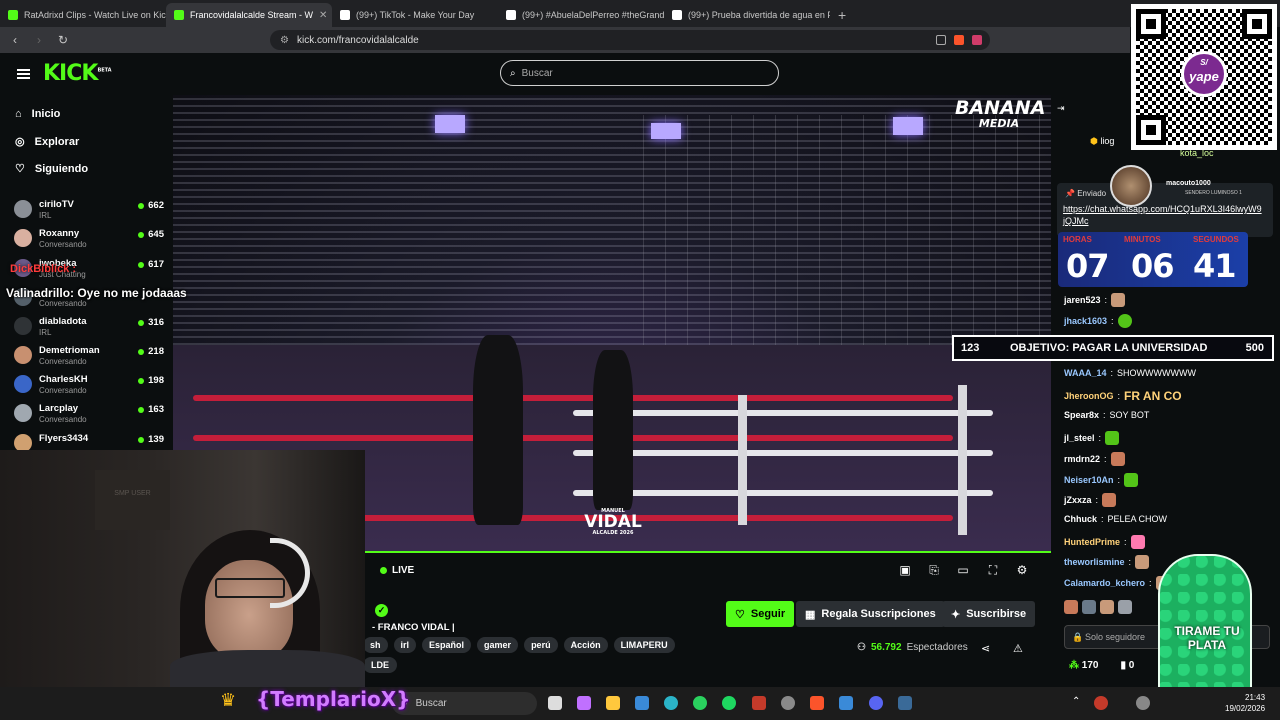 This screenshot has height=720, width=1280. I want to click on channel-item: diabladota IRL 316, so click(89, 328).